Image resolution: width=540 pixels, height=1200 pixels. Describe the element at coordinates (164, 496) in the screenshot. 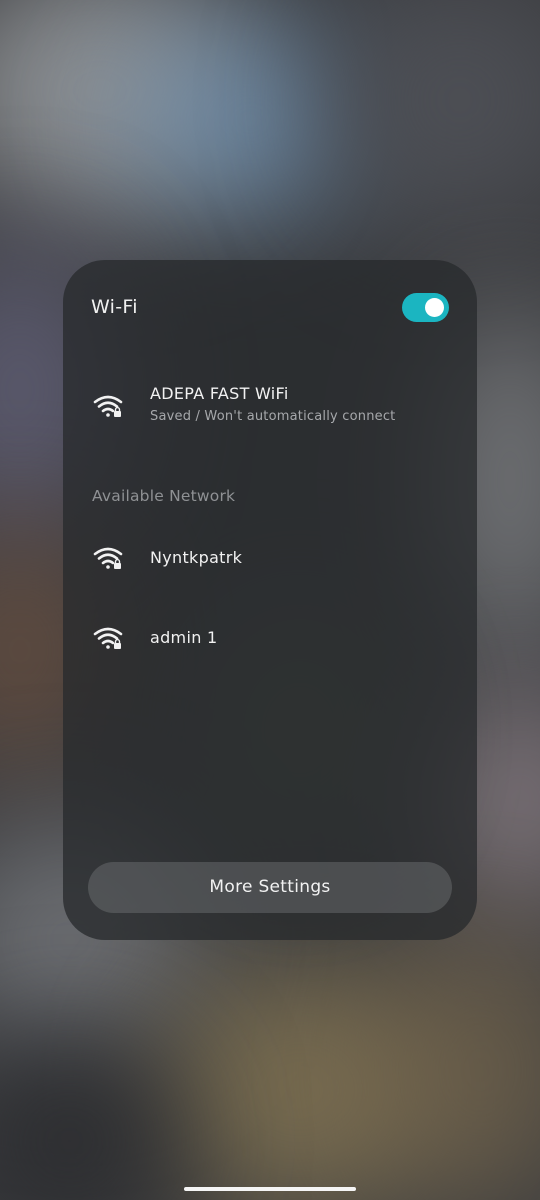

I see `available-network-label: Available Network` at that location.